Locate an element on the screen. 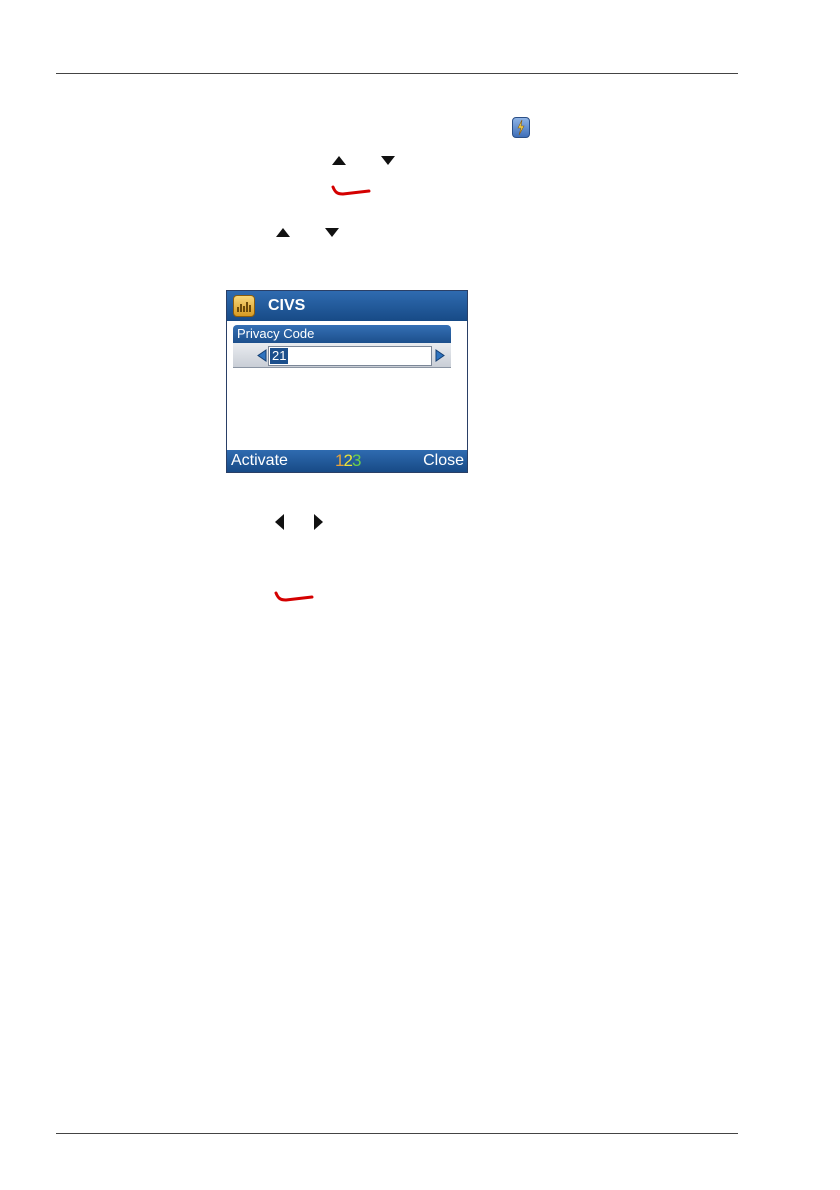 The width and height of the screenshot is (840, 1190). header-rule is located at coordinates (397, 73).